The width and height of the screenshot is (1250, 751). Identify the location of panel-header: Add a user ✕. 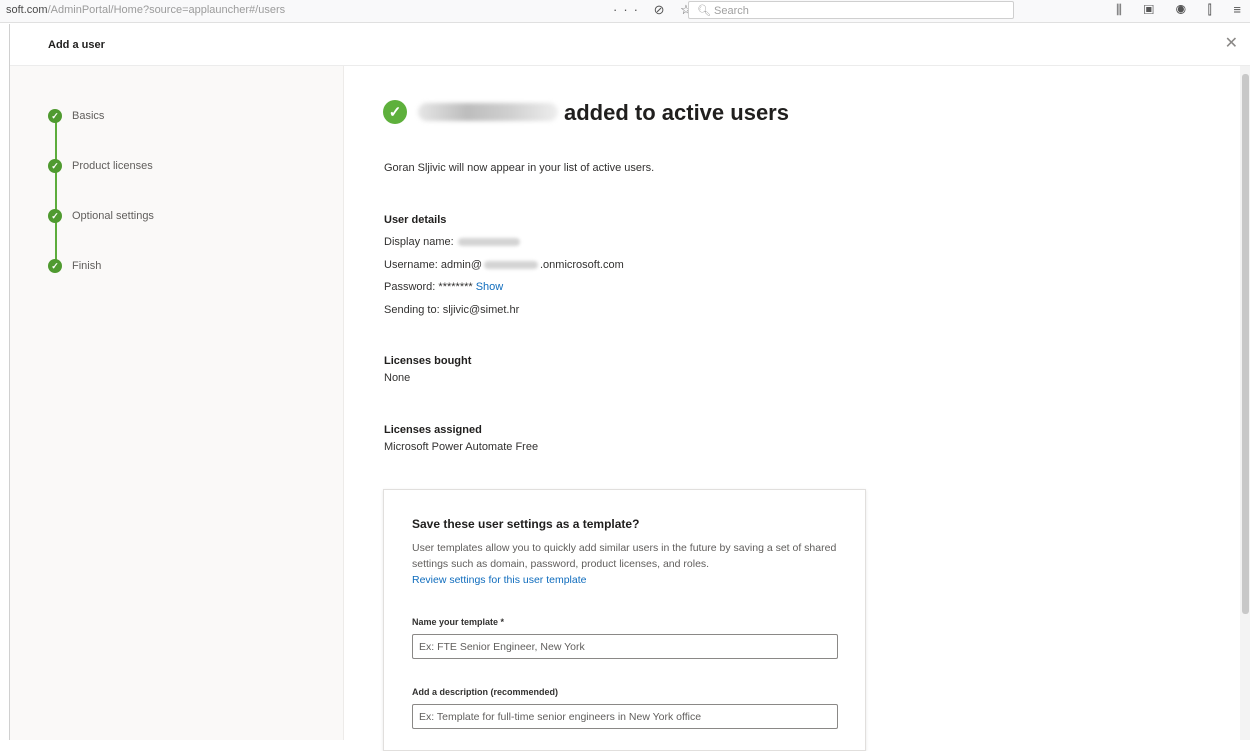
(630, 44).